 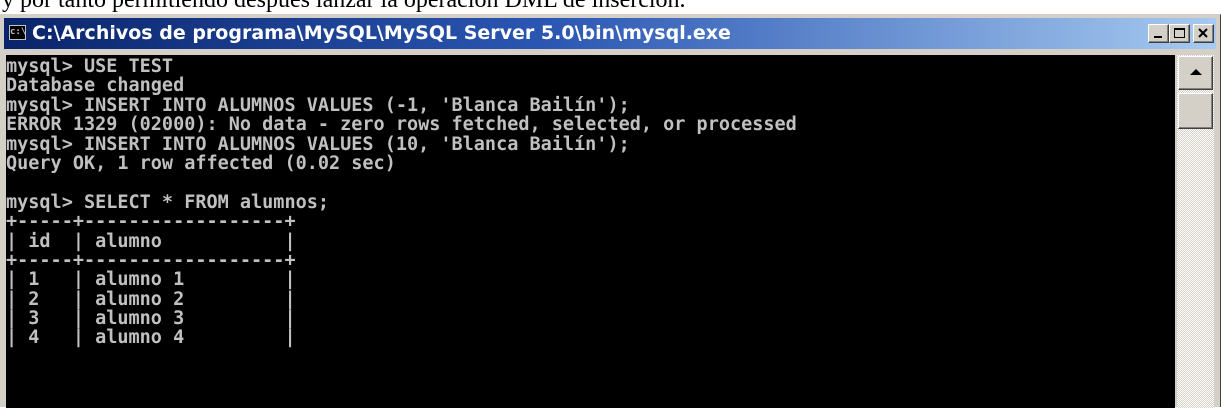 I want to click on console-line: mysql> USE TEST, so click(x=90, y=66).